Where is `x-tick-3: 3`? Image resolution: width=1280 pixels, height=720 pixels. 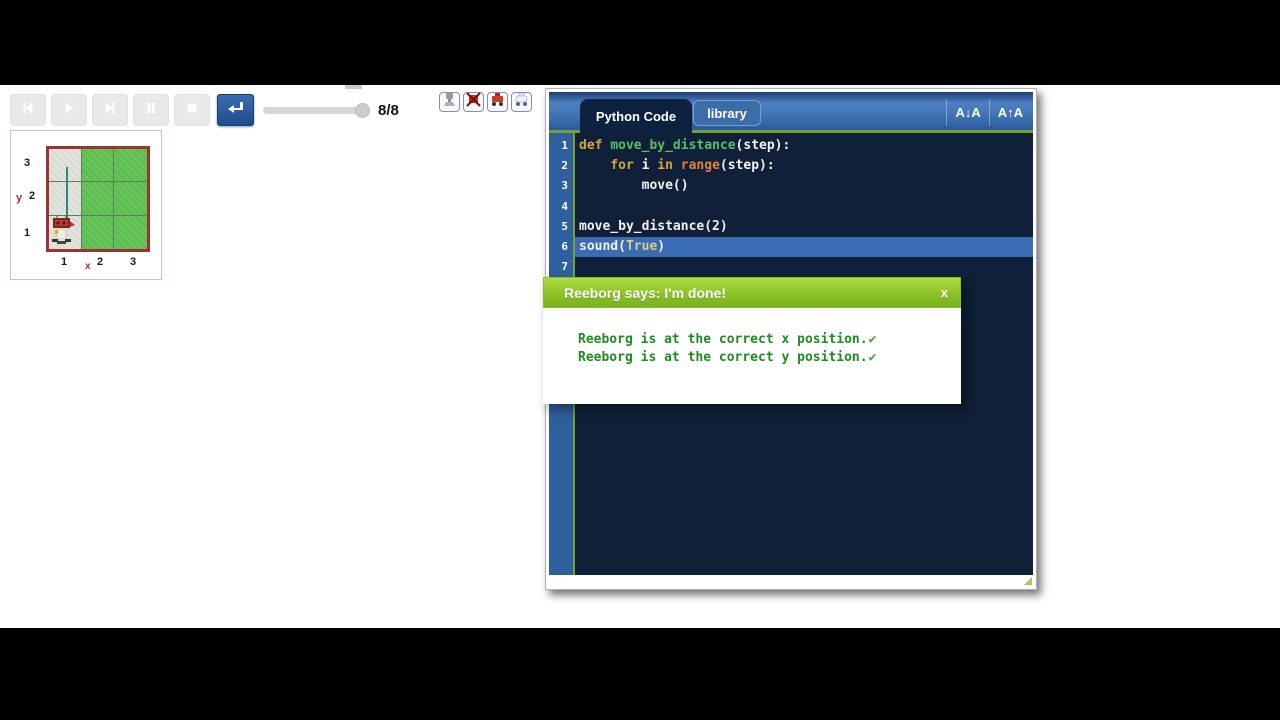
x-tick-3: 3 is located at coordinates (133, 262).